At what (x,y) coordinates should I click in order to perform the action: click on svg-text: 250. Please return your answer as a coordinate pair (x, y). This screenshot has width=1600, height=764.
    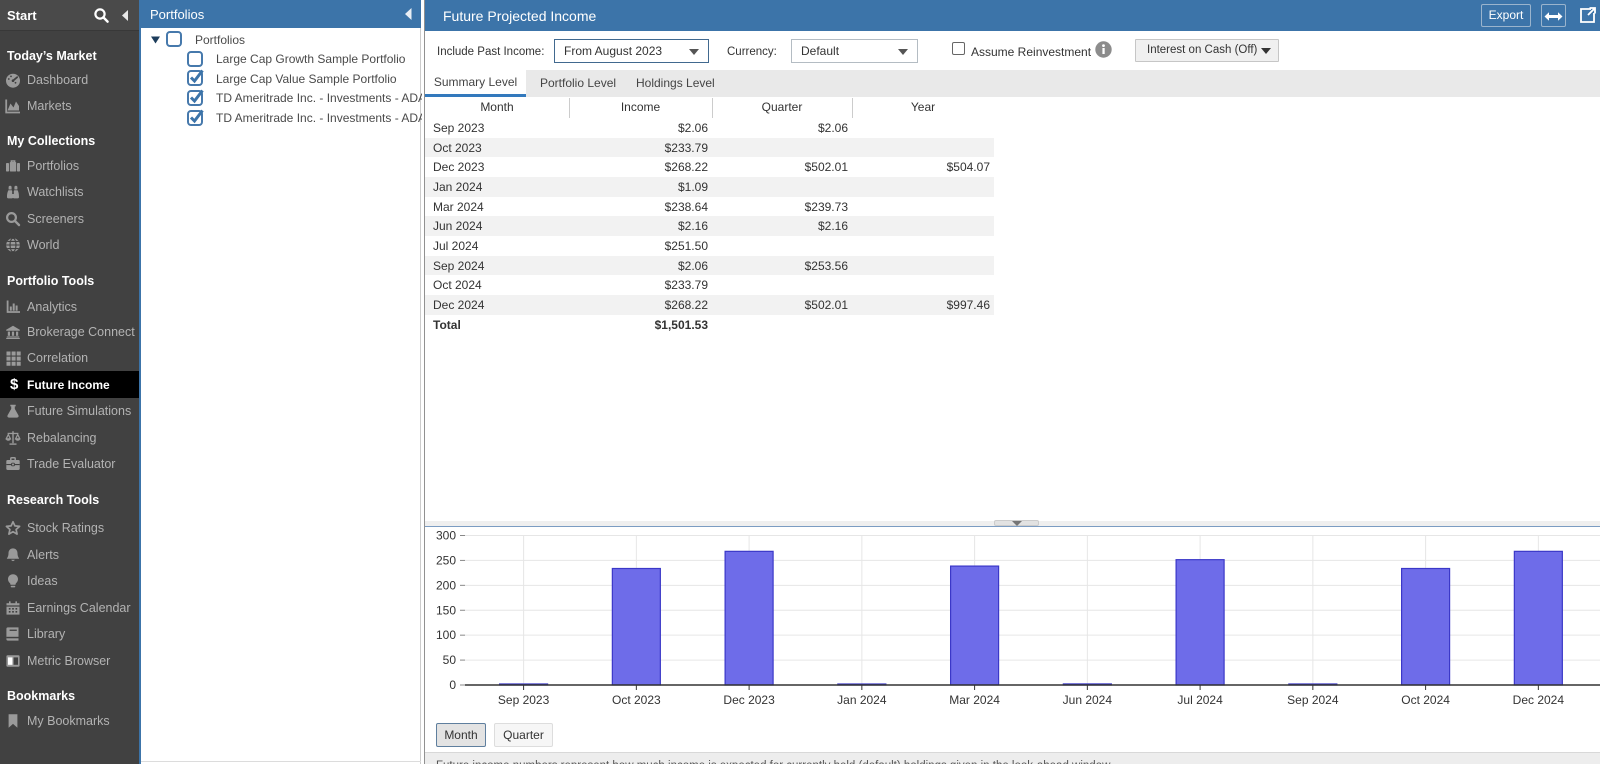
    Looking at the image, I should click on (446, 560).